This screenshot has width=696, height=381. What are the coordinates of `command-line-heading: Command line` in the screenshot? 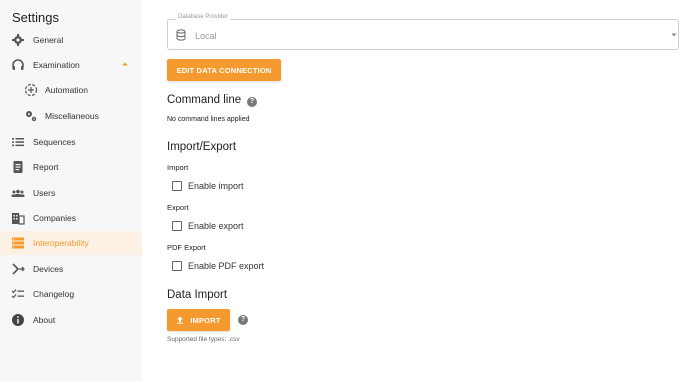 It's located at (204, 100).